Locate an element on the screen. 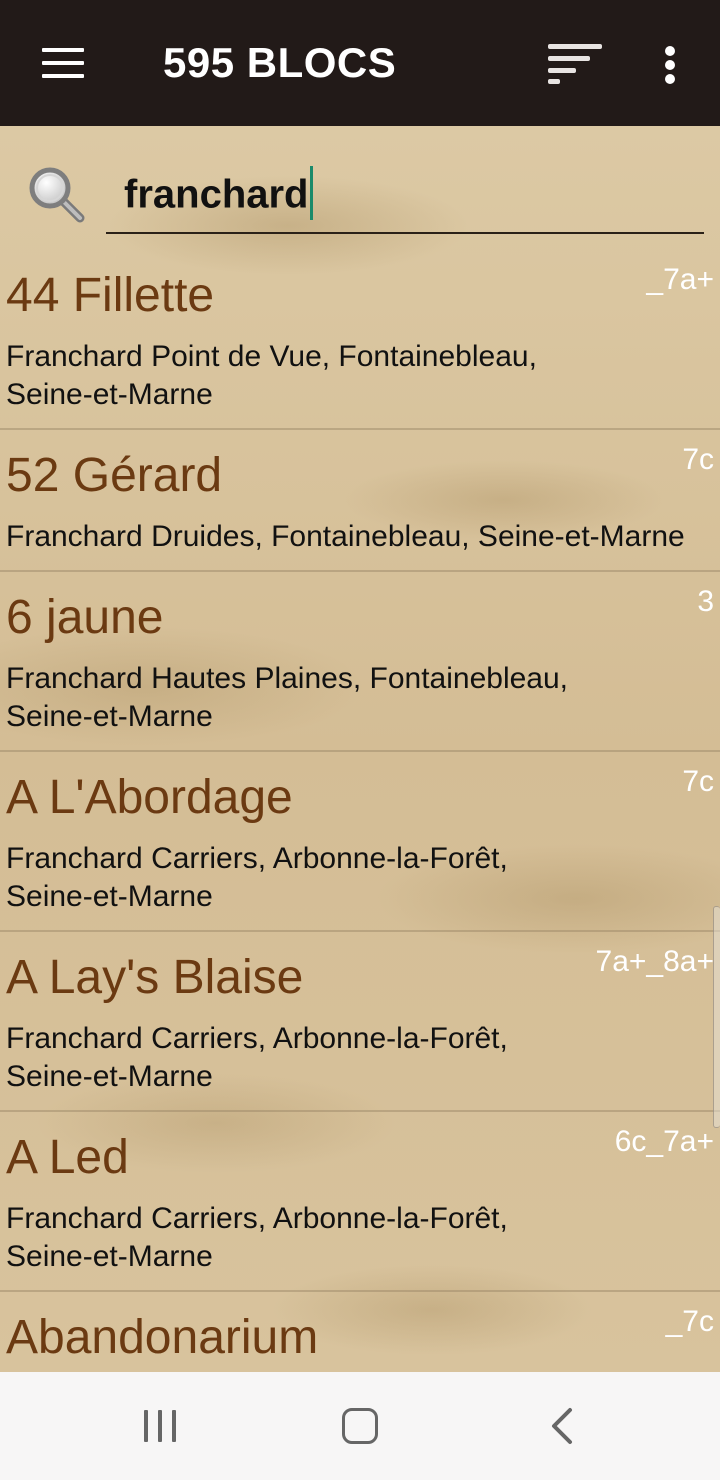  search-input-value: franchard is located at coordinates (216, 194).